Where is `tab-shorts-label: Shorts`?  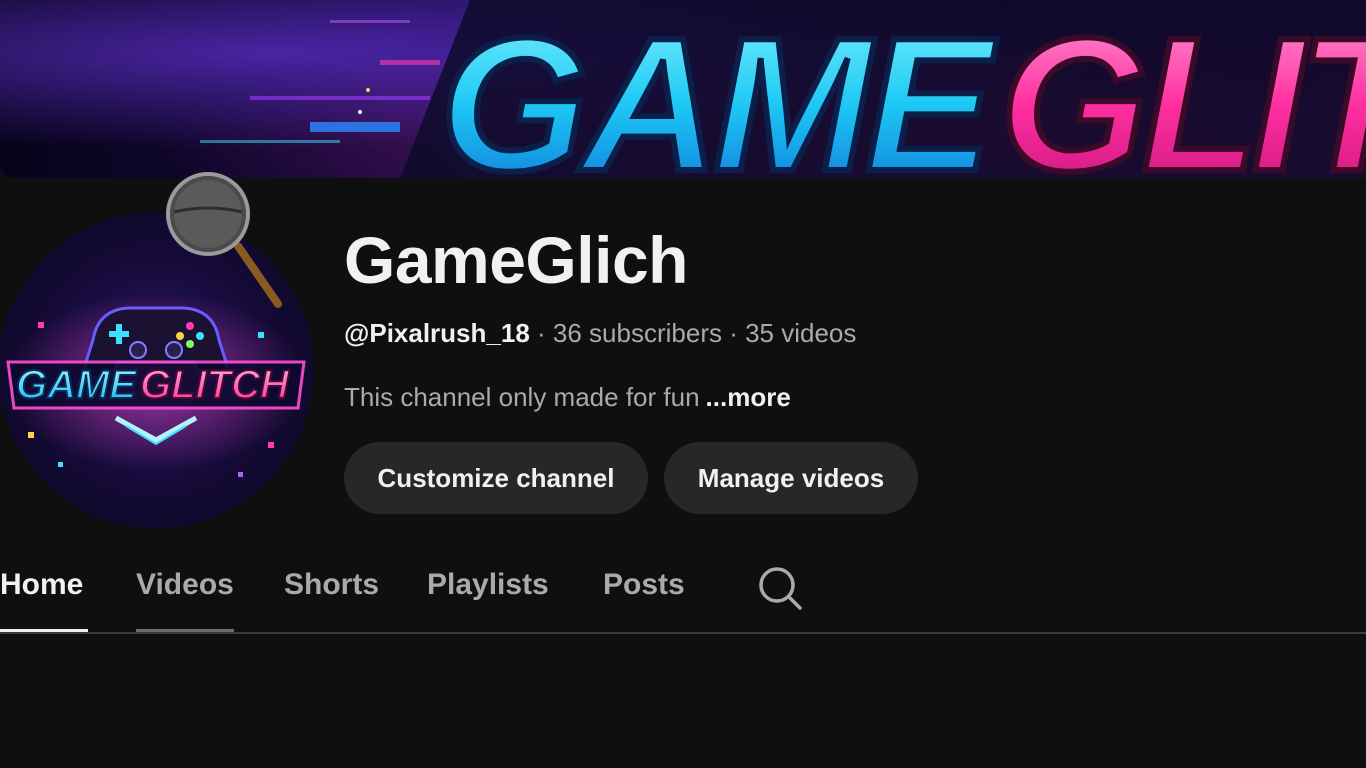 tab-shorts-label: Shorts is located at coordinates (332, 584).